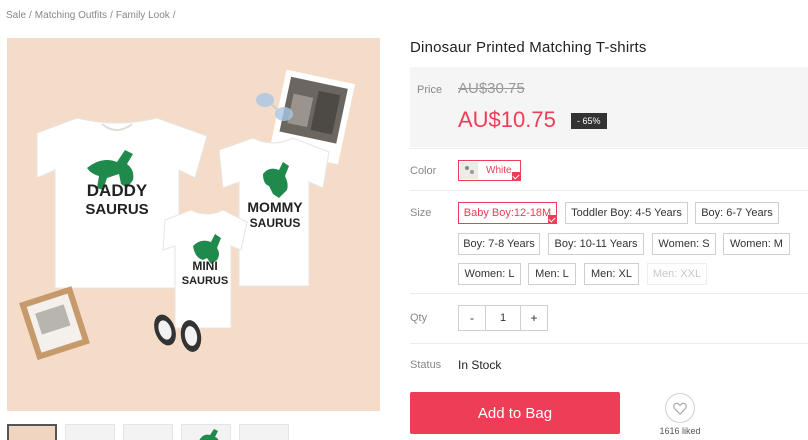  What do you see at coordinates (491, 88) in the screenshot?
I see `original-price: AU$30.75` at bounding box center [491, 88].